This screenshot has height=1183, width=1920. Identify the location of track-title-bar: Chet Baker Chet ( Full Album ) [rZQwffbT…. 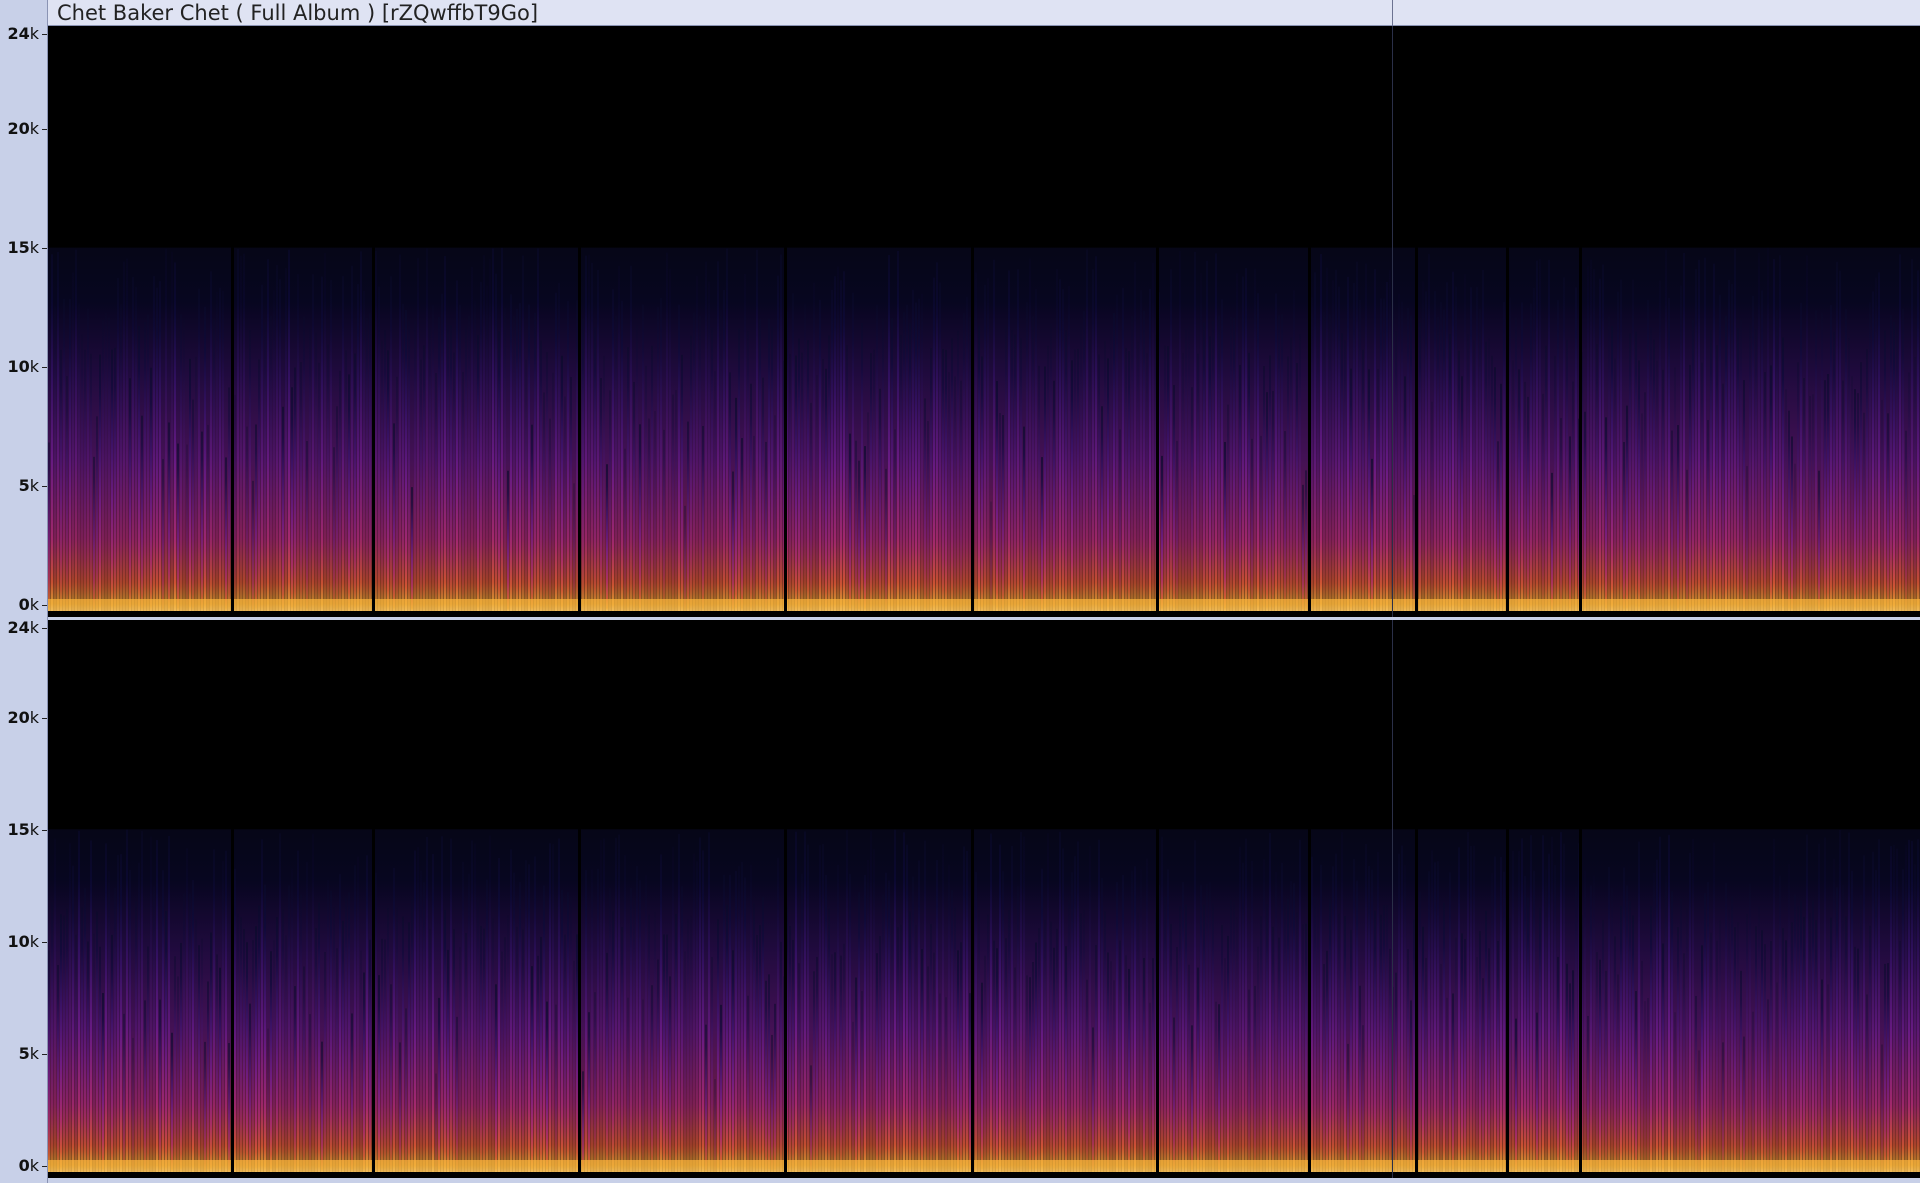
(984, 13).